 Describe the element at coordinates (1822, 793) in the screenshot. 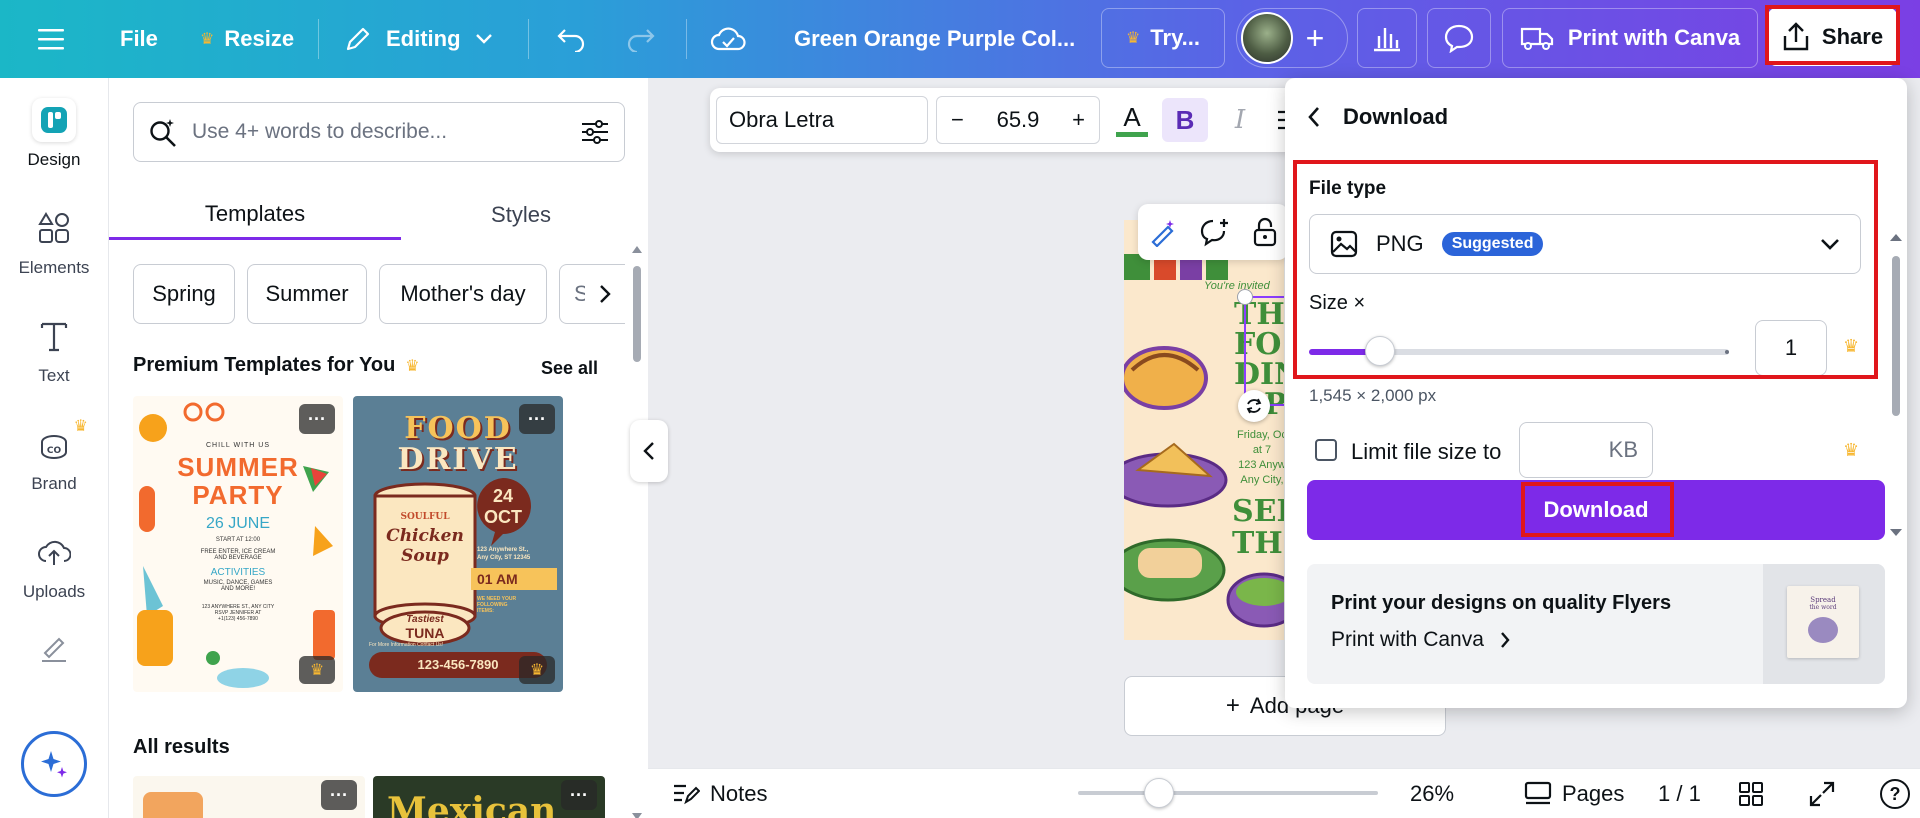

I see `fullscreen-button` at that location.